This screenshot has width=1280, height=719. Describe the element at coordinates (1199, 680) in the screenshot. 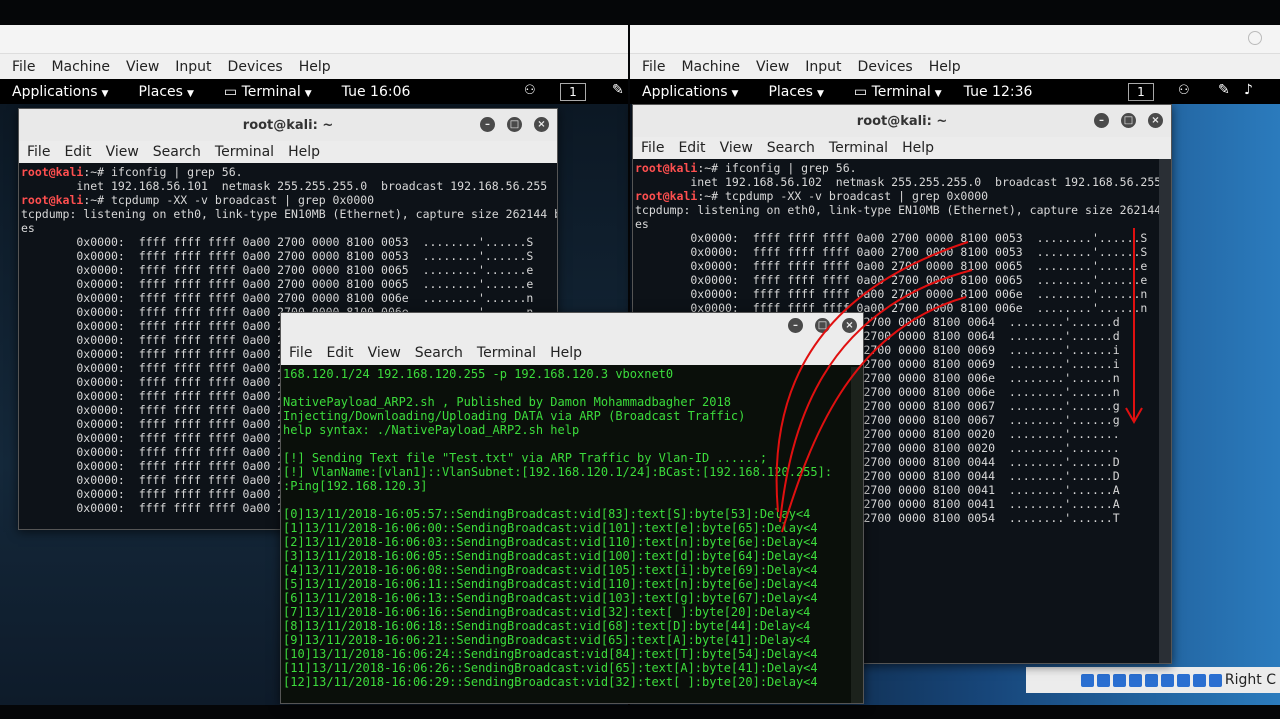

I see `cpu-icon` at that location.